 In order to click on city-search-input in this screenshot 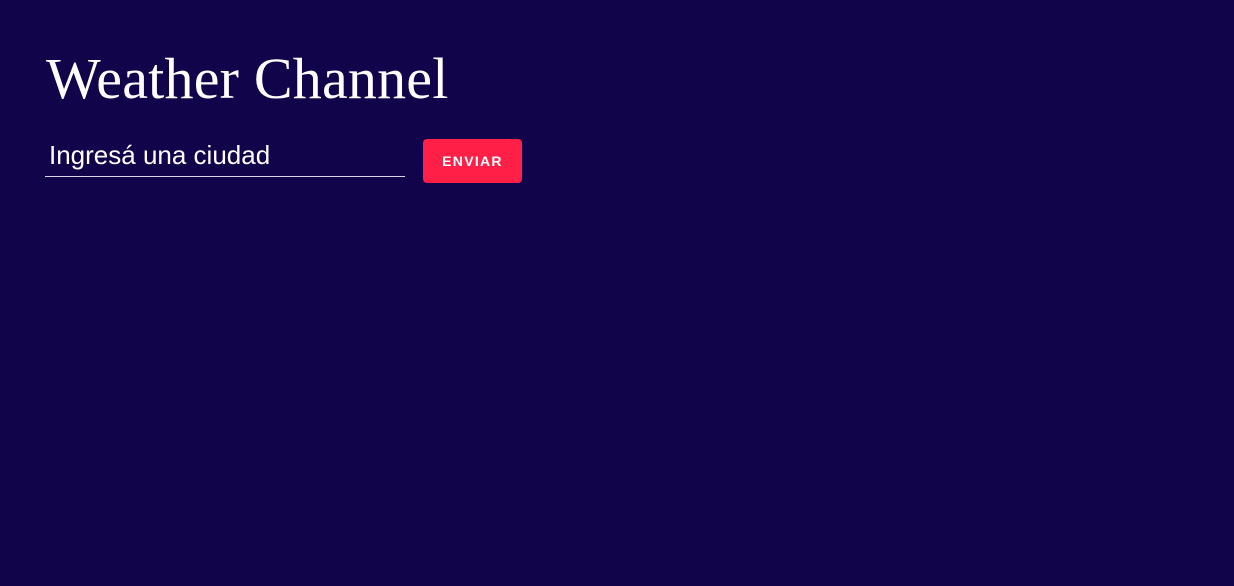, I will do `click(225, 158)`.